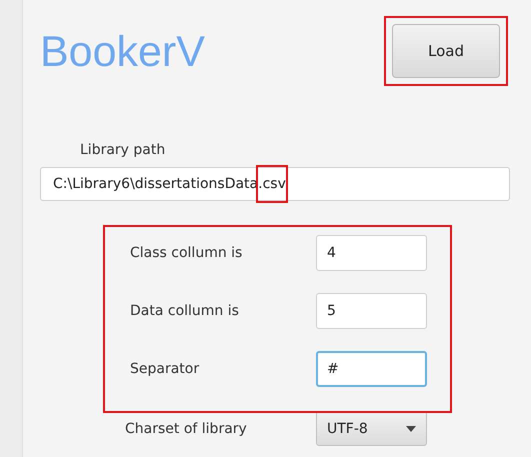 This screenshot has width=531, height=457. What do you see at coordinates (122, 52) in the screenshot?
I see `app-title: BookerV` at bounding box center [122, 52].